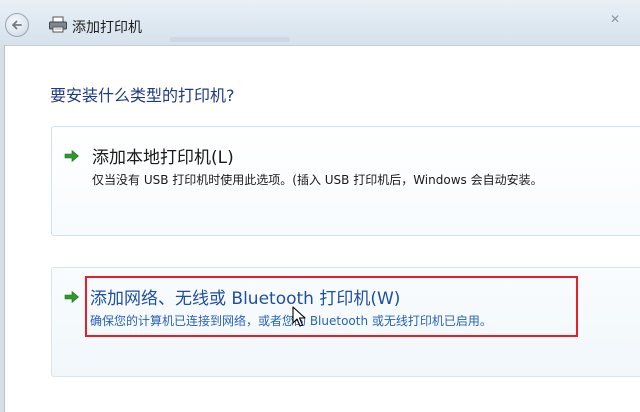 This screenshot has width=640, height=412. What do you see at coordinates (58, 24) in the screenshot?
I see `printer-icon` at bounding box center [58, 24].